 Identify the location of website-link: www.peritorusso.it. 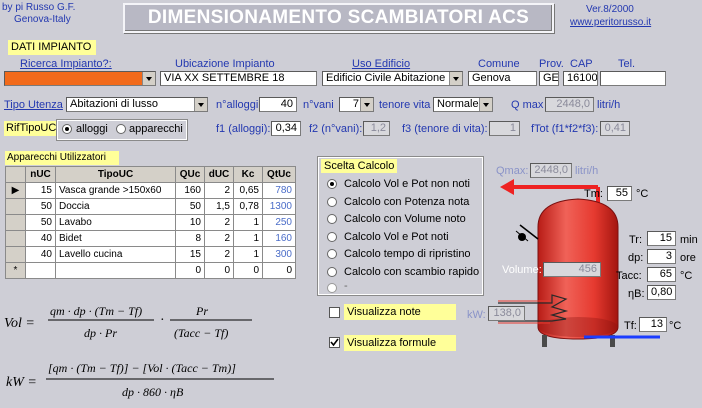
(610, 22).